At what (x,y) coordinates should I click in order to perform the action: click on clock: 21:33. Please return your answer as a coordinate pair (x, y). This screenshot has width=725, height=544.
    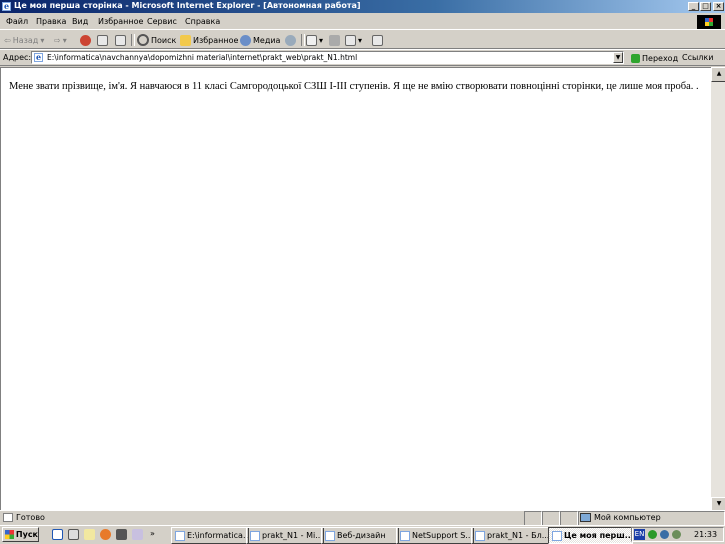
    Looking at the image, I should click on (706, 534).